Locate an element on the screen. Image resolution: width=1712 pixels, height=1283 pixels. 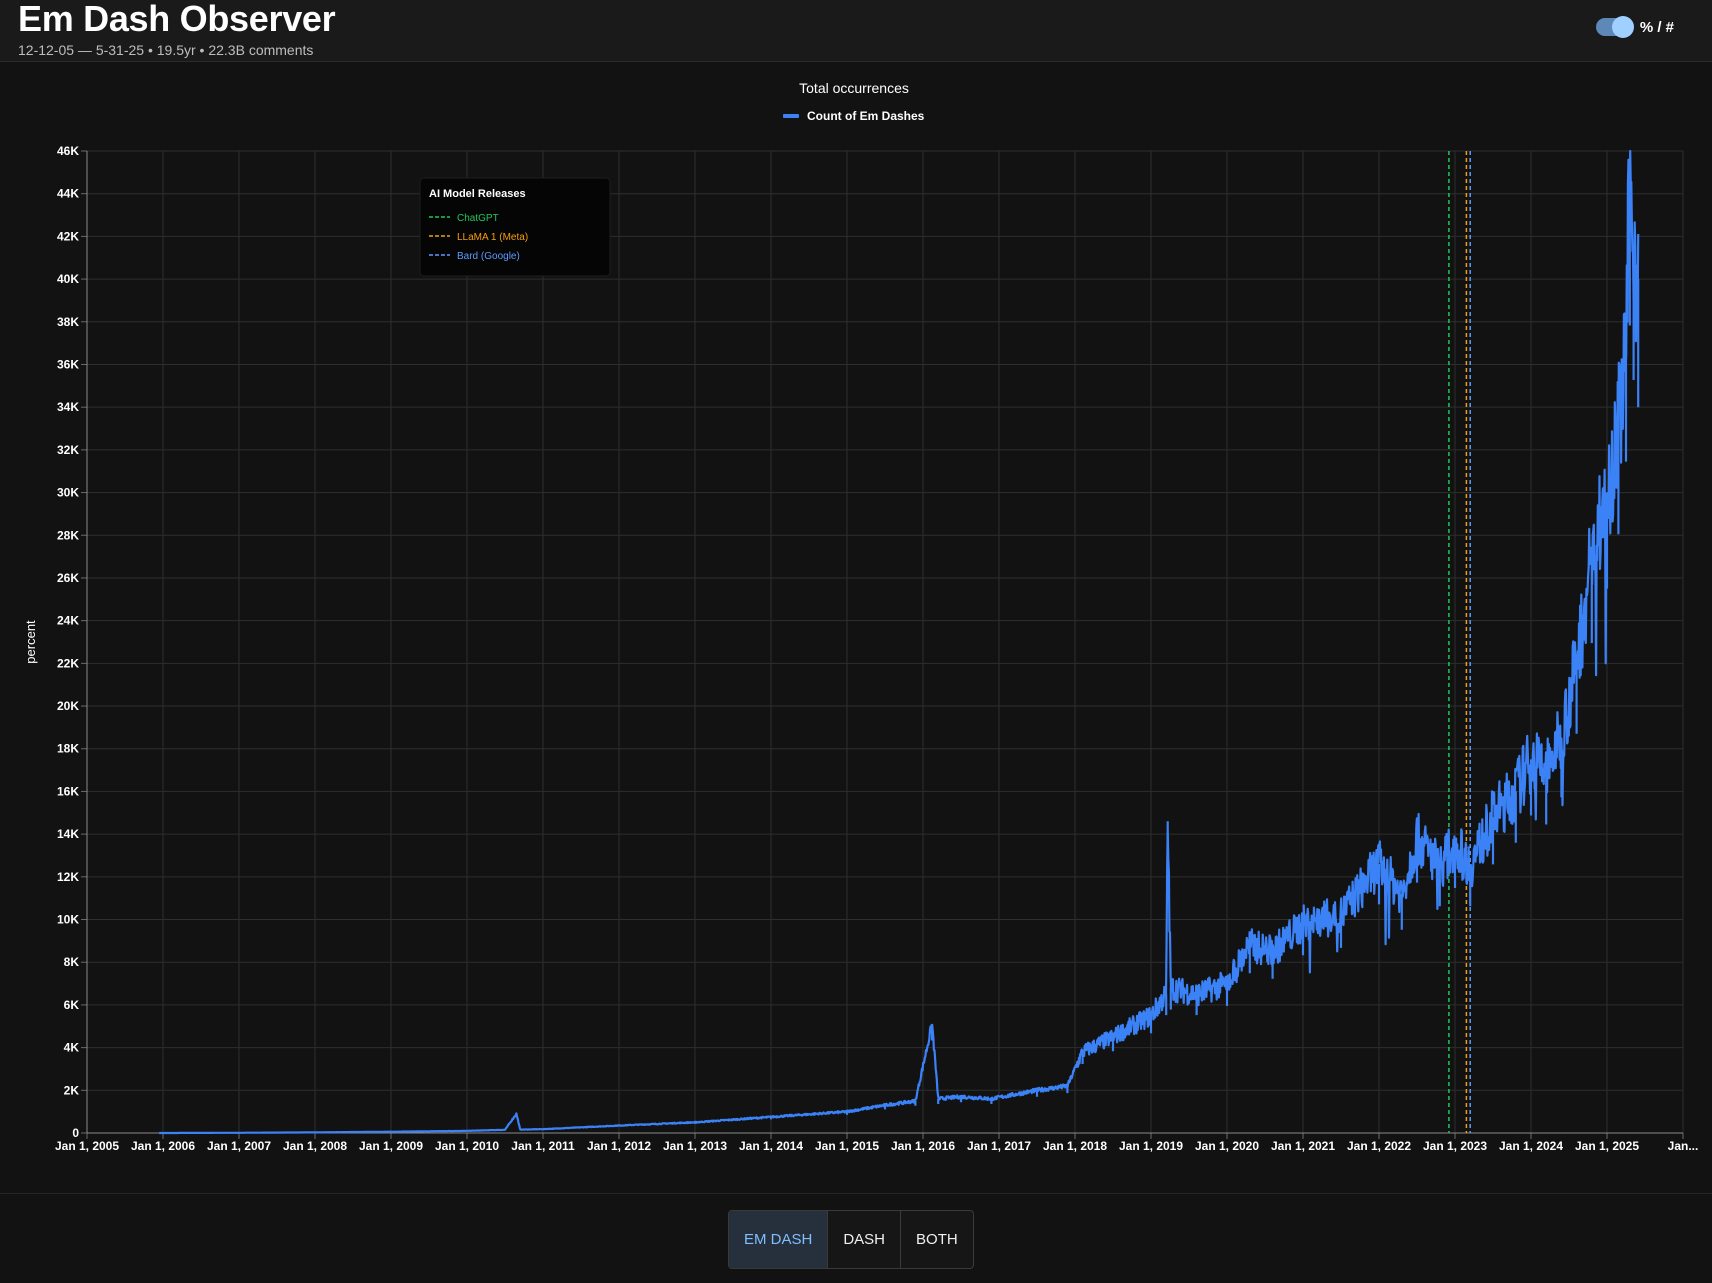
y-tick-label: 12K is located at coordinates (68, 877).